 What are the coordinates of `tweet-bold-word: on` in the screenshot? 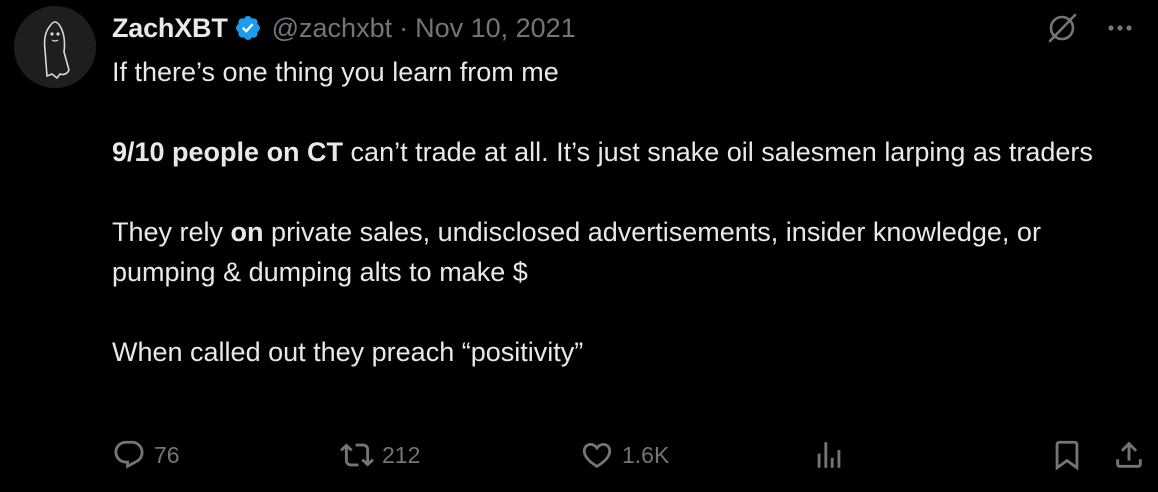 It's located at (247, 232).